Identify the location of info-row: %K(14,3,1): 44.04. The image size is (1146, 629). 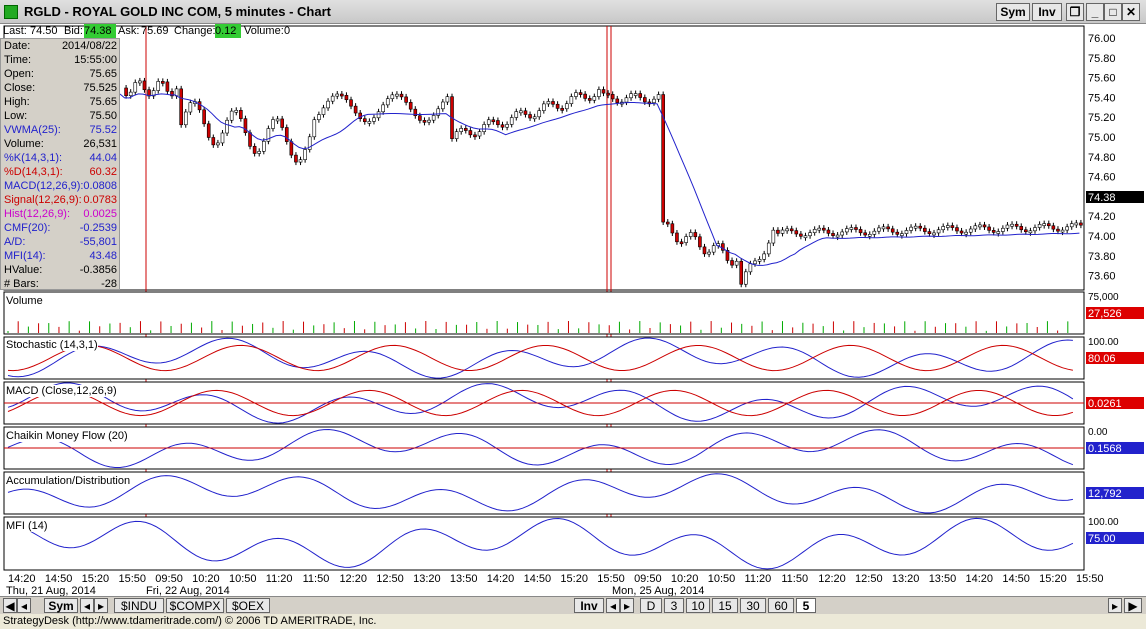
(61, 158).